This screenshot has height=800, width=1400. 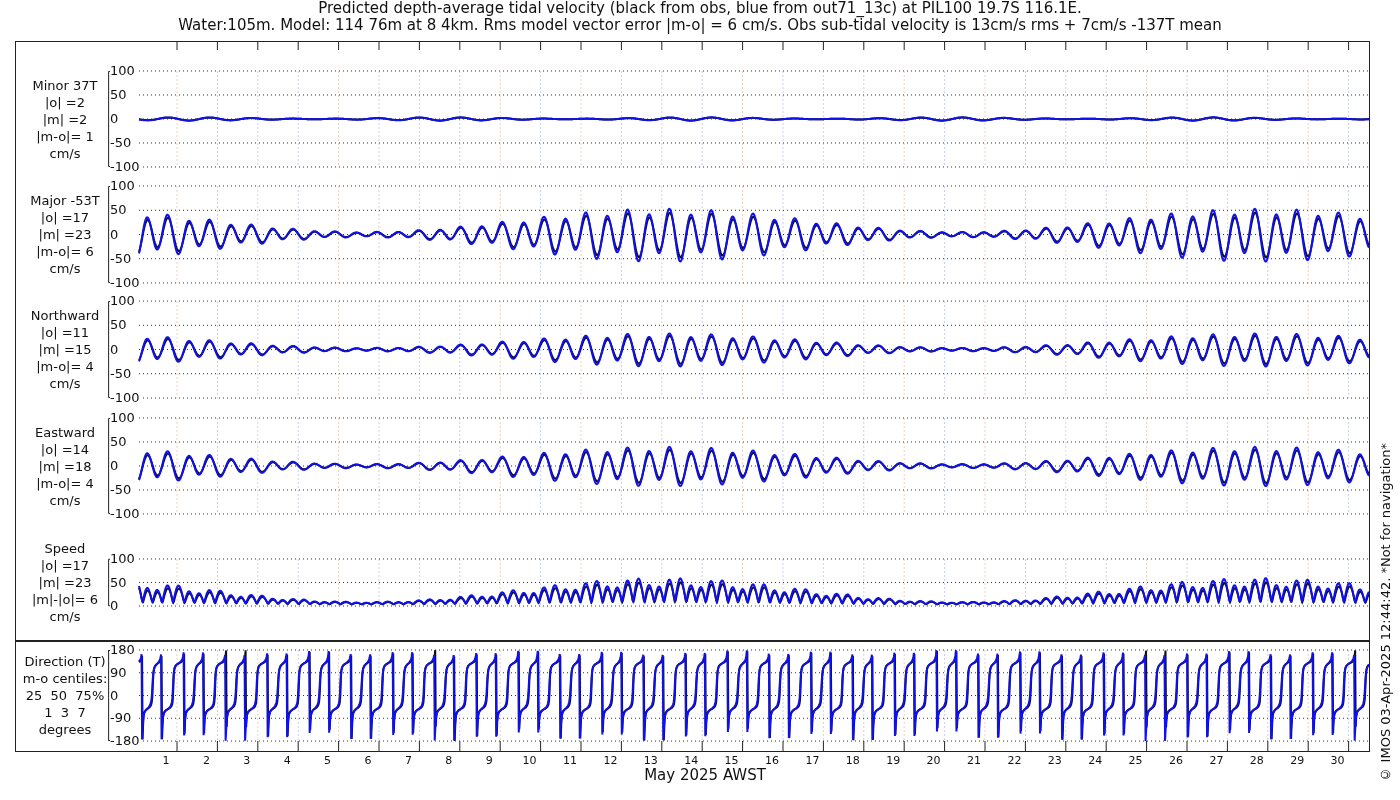 I want to click on panel-title: Major -53T, so click(x=65, y=200).